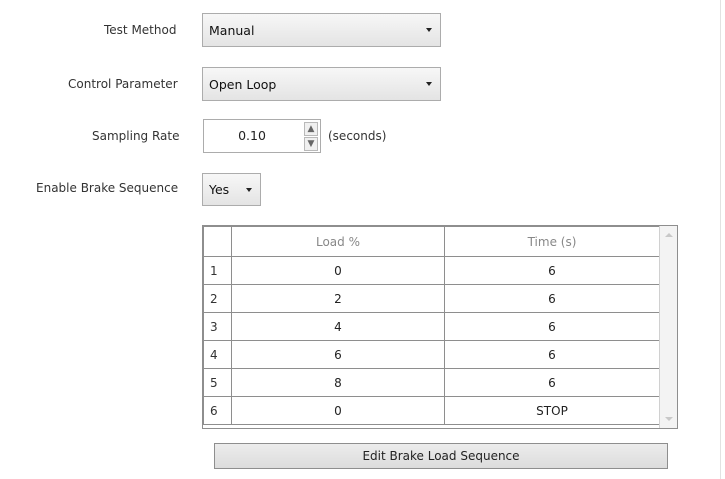 This screenshot has width=725, height=479. I want to click on table-row: 5 8 6, so click(431, 382).